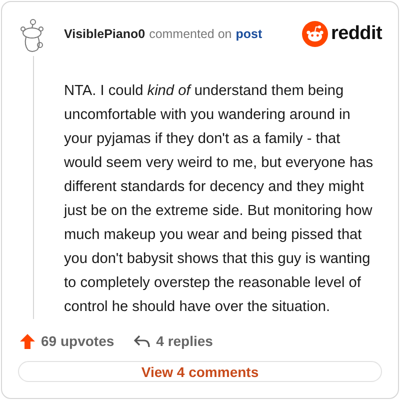 This screenshot has height=400, width=400. I want to click on username: VisiblePiano0, so click(105, 34).